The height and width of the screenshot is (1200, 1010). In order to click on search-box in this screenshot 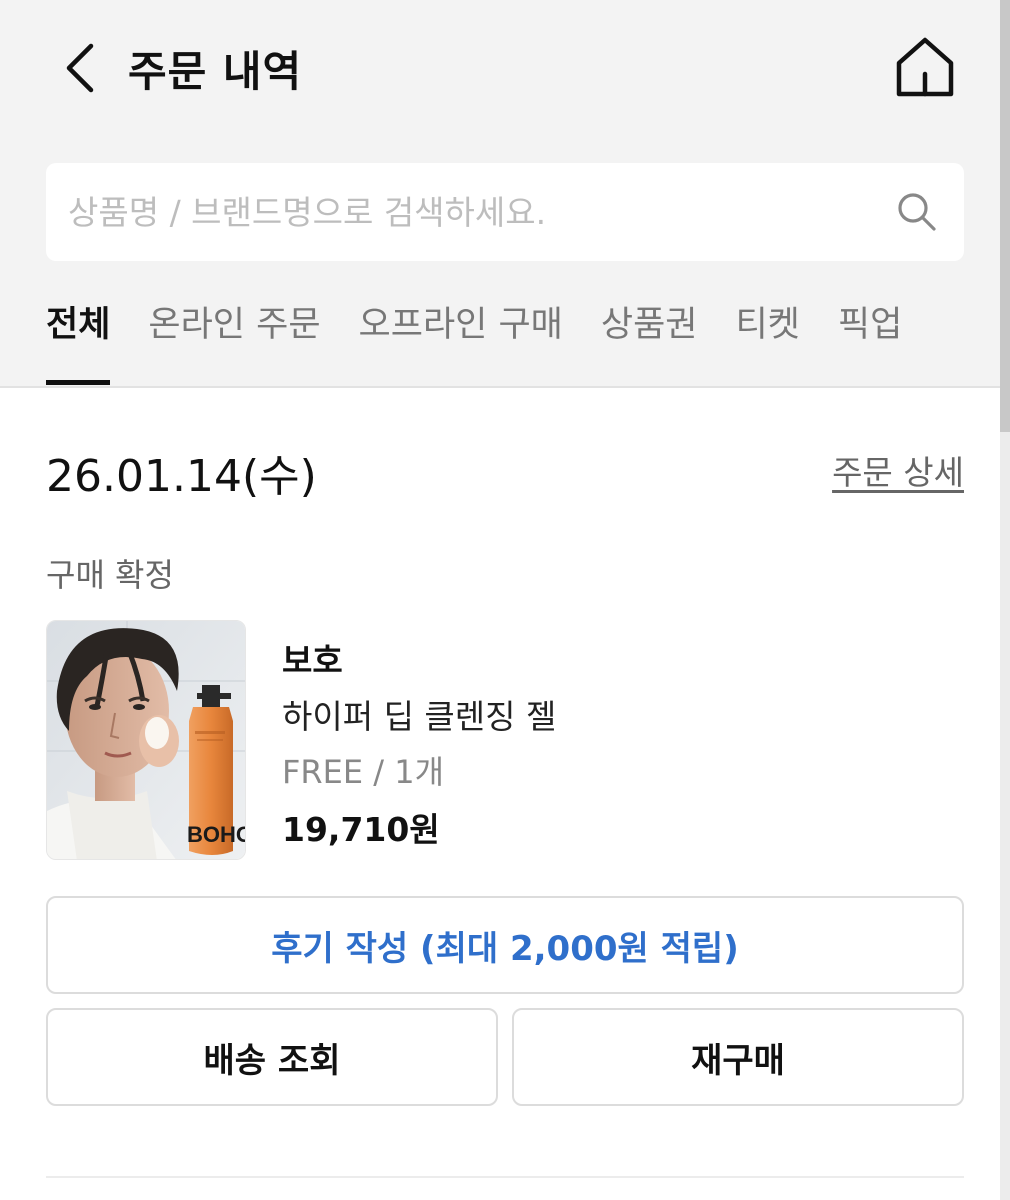, I will do `click(505, 212)`.